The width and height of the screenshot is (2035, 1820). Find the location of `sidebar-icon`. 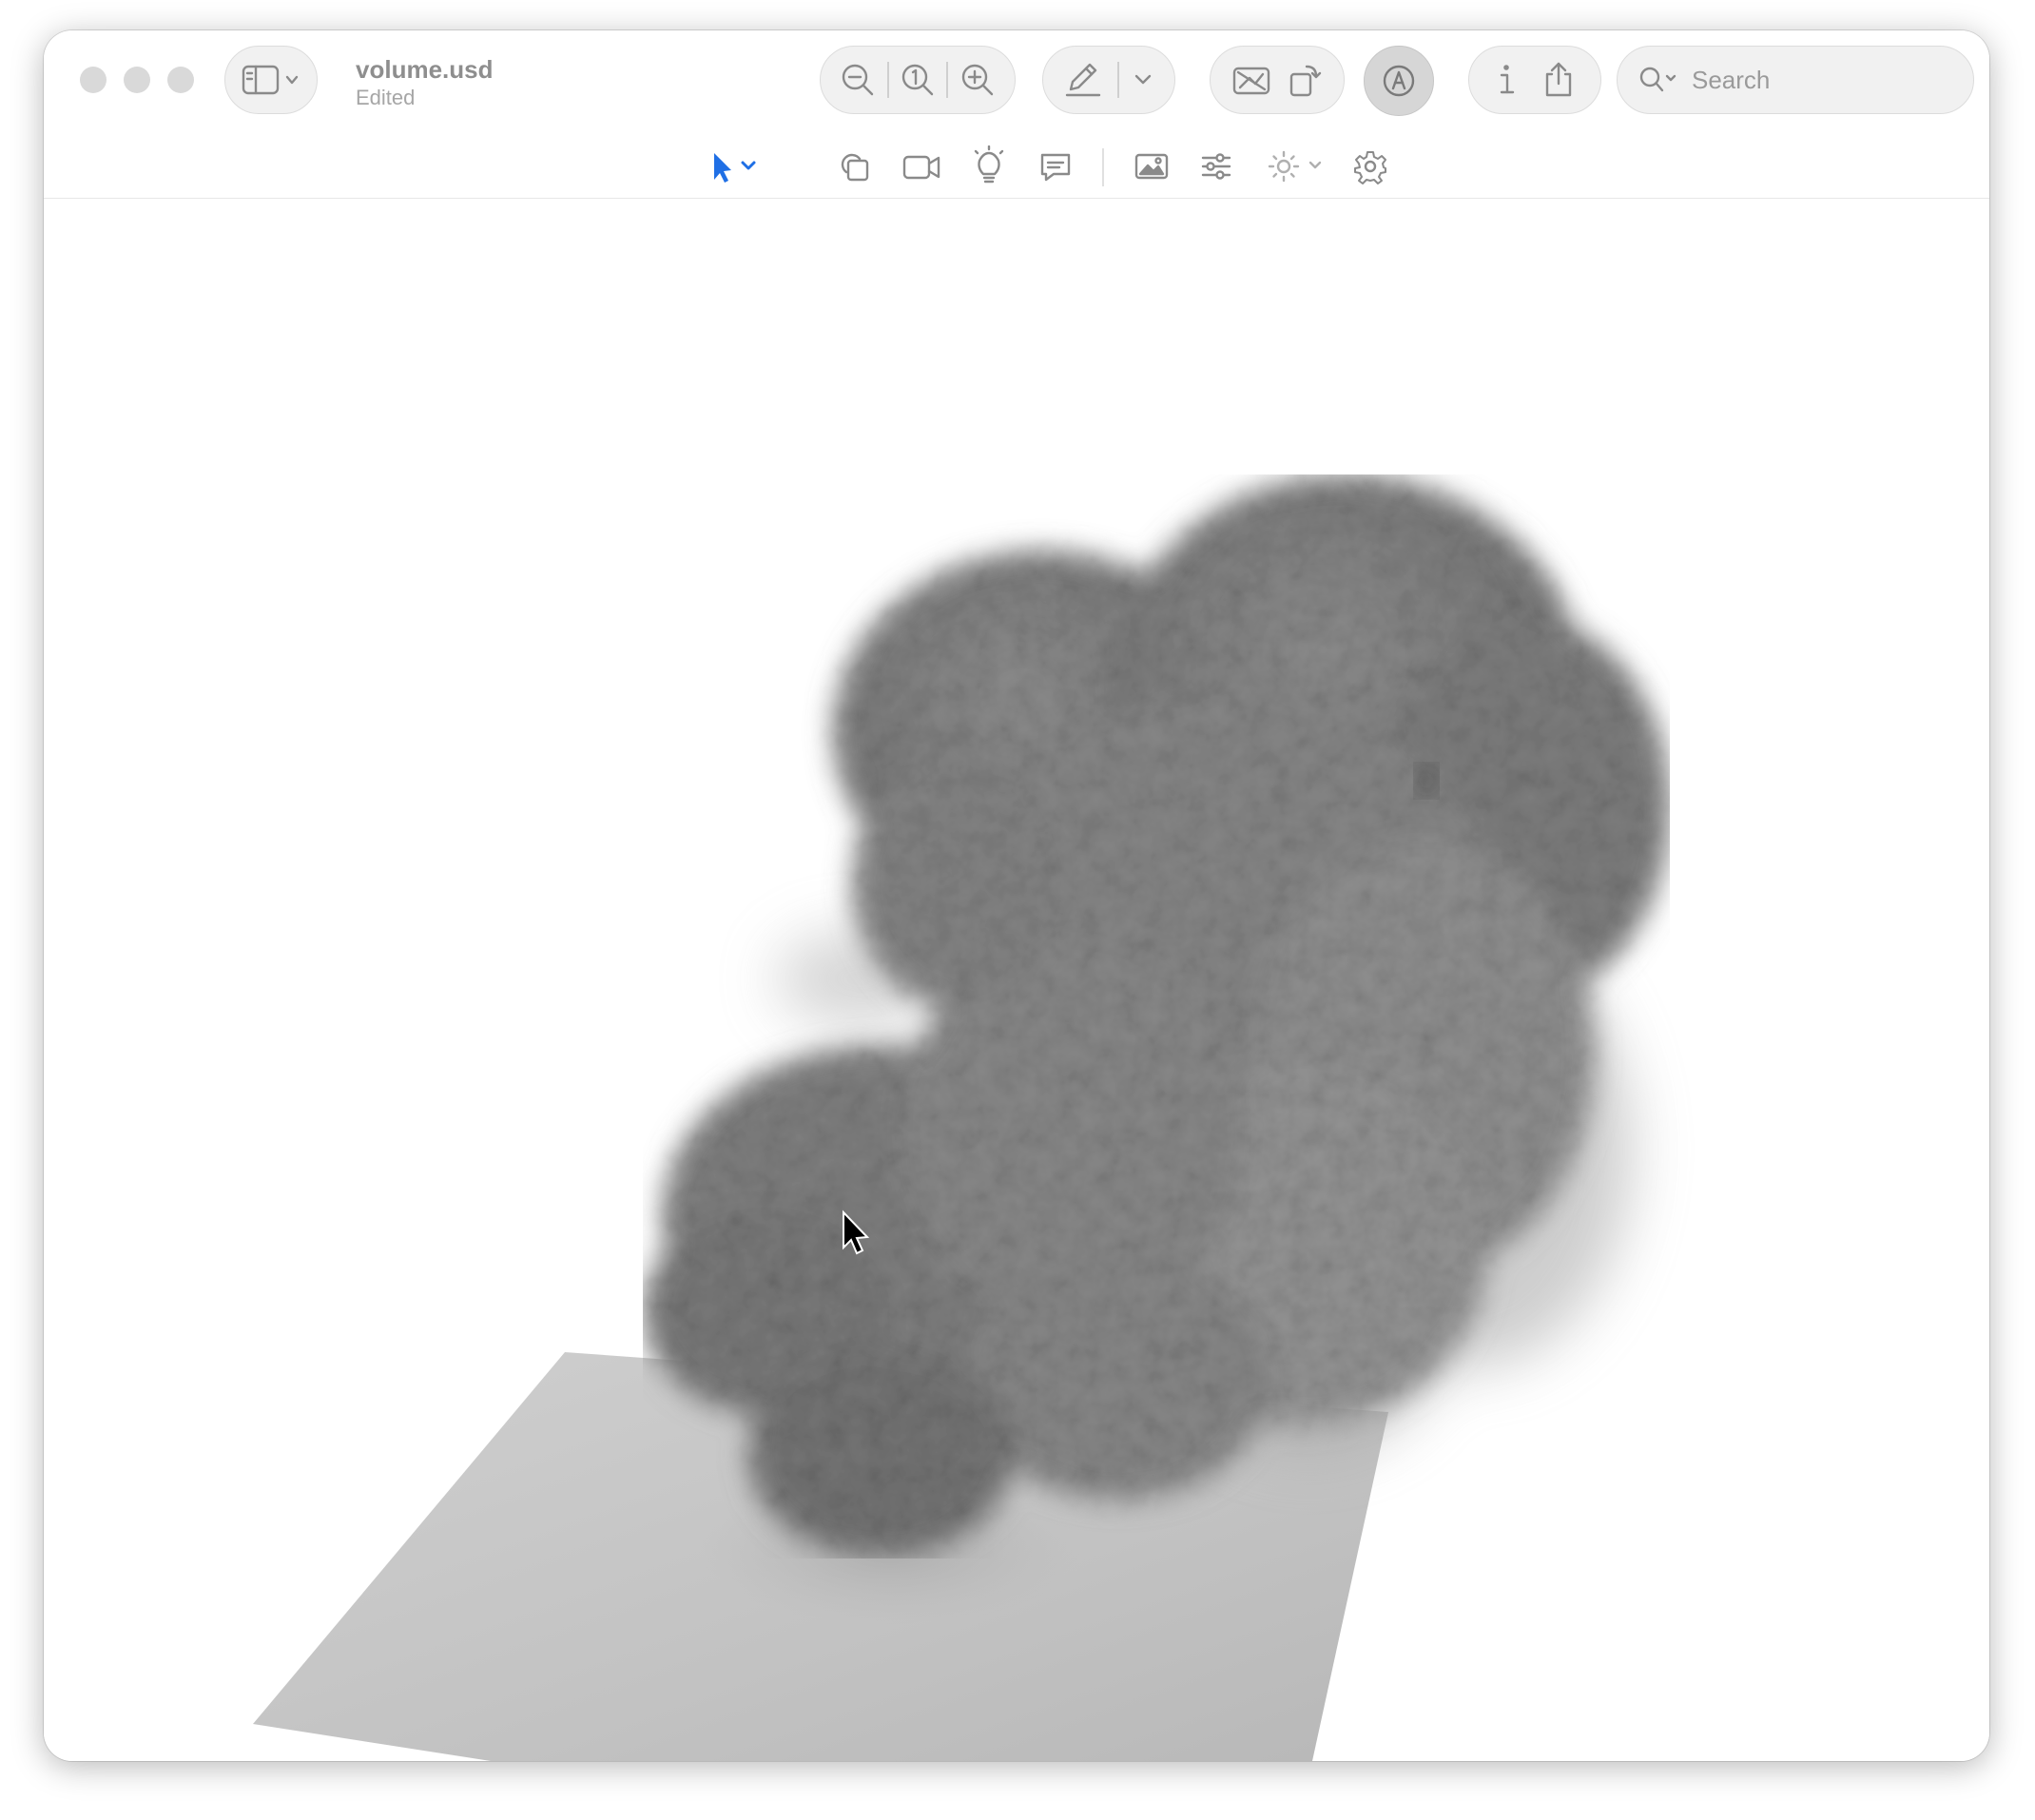

sidebar-icon is located at coordinates (270, 80).